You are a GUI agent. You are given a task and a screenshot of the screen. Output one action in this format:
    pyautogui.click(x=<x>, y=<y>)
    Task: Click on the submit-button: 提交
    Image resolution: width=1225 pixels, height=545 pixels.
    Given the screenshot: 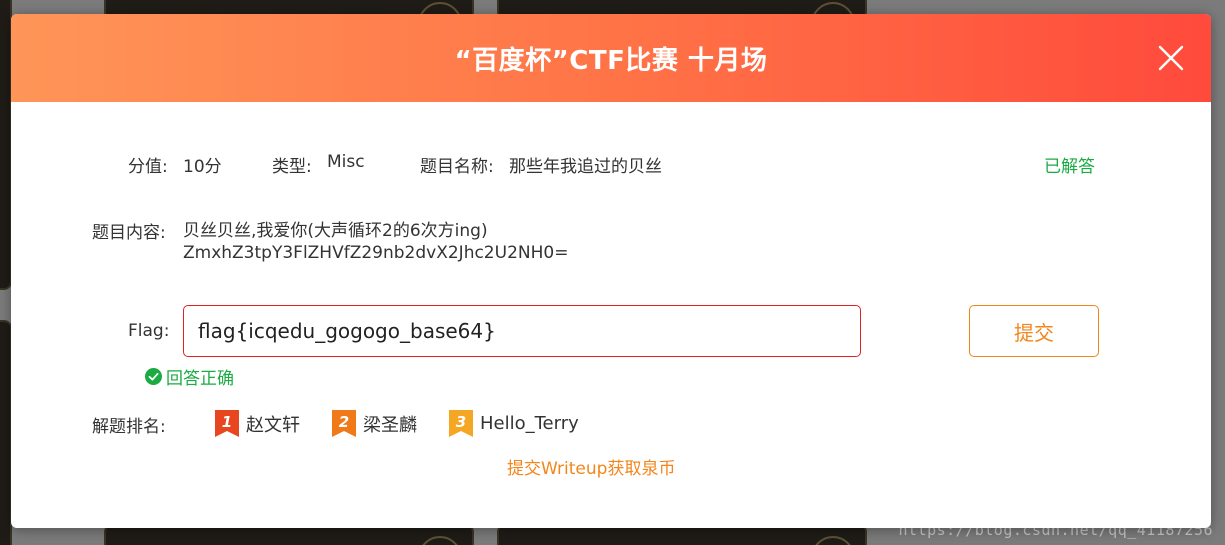 What is the action you would take?
    pyautogui.click(x=1034, y=331)
    